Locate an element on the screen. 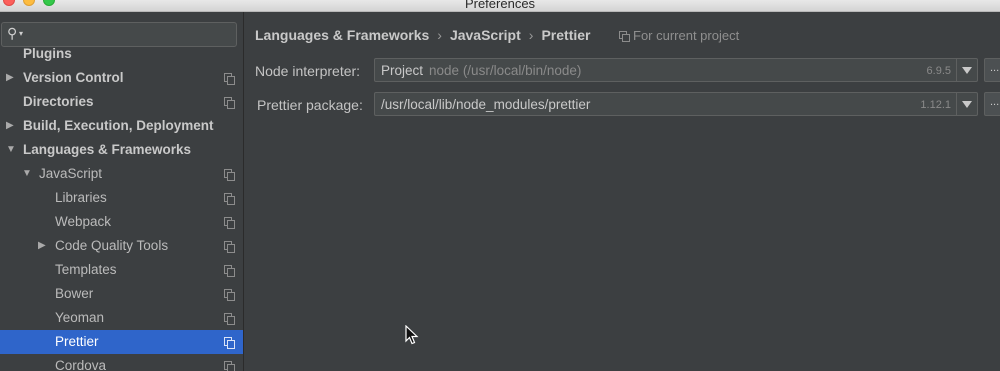 The image size is (1000, 371). search-icon: ⚲ is located at coordinates (12, 33).